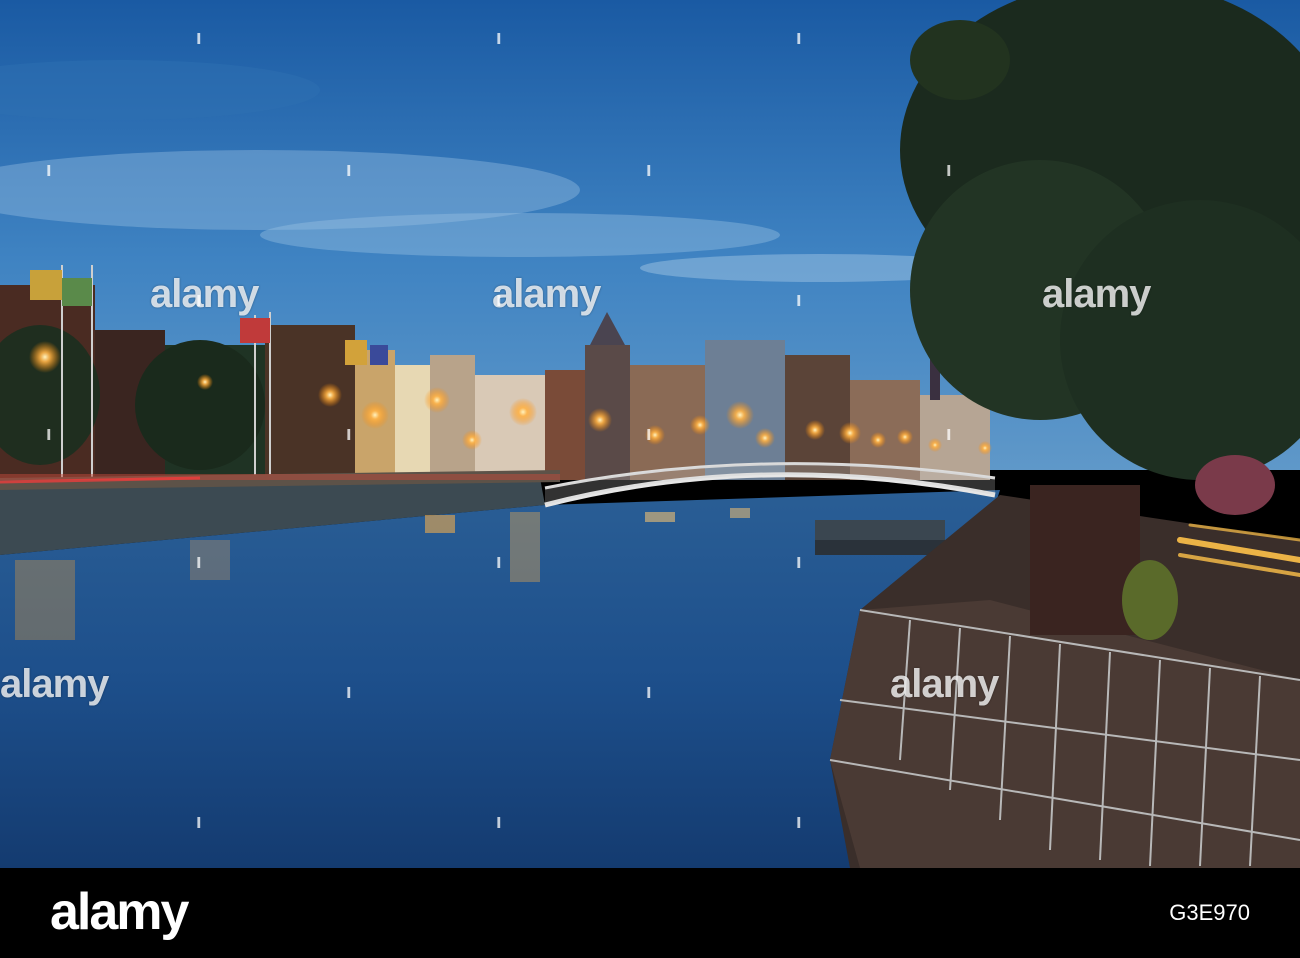 Image resolution: width=1300 pixels, height=958 pixels. Describe the element at coordinates (1209, 912) in the screenshot. I see `image-id: G3E970` at that location.